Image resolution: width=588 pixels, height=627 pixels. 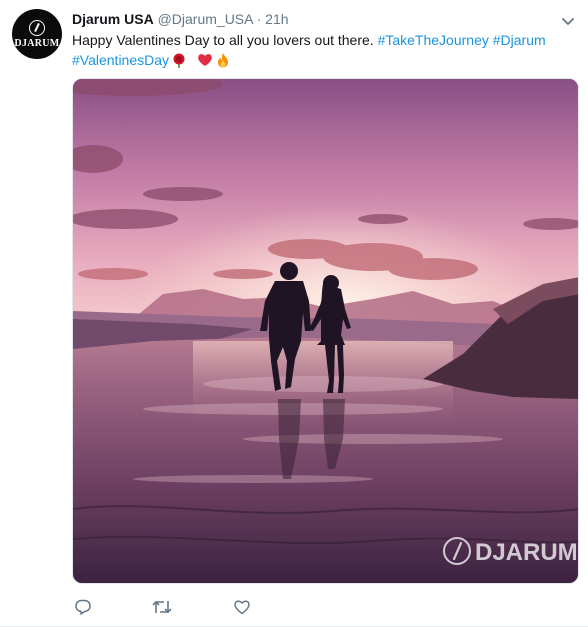 What do you see at coordinates (162, 607) in the screenshot?
I see `retweet-icon` at bounding box center [162, 607].